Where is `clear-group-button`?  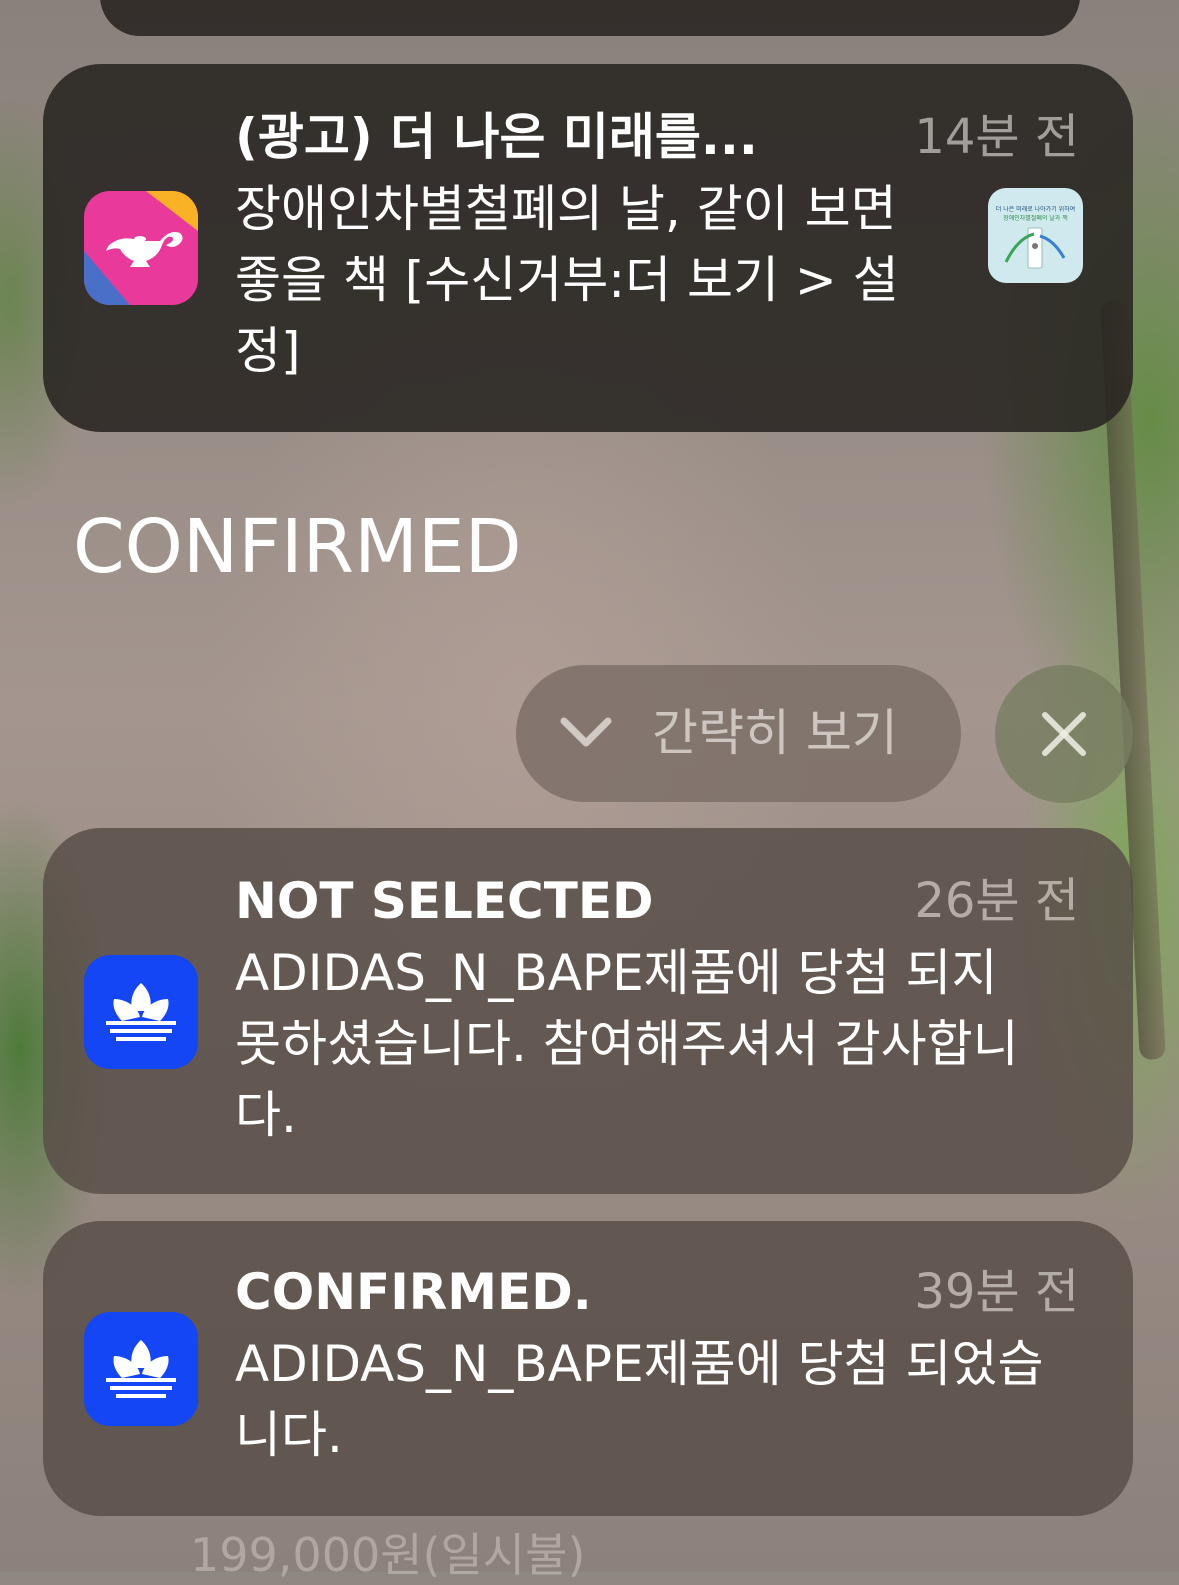
clear-group-button is located at coordinates (1064, 734).